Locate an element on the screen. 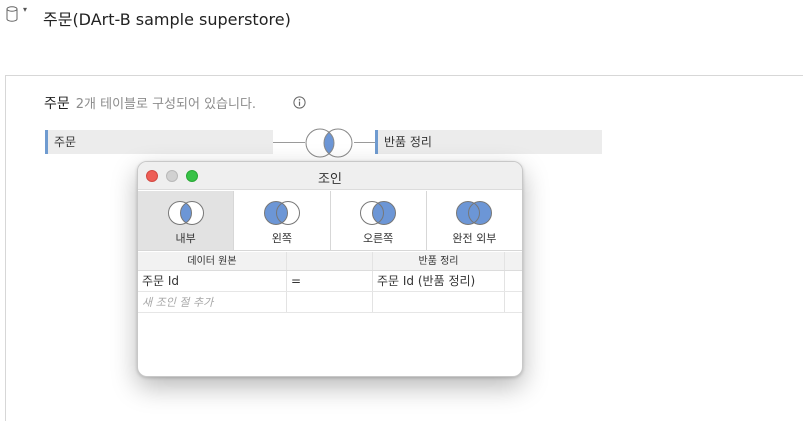  join-type-right: 오른쪽 is located at coordinates (378, 220).